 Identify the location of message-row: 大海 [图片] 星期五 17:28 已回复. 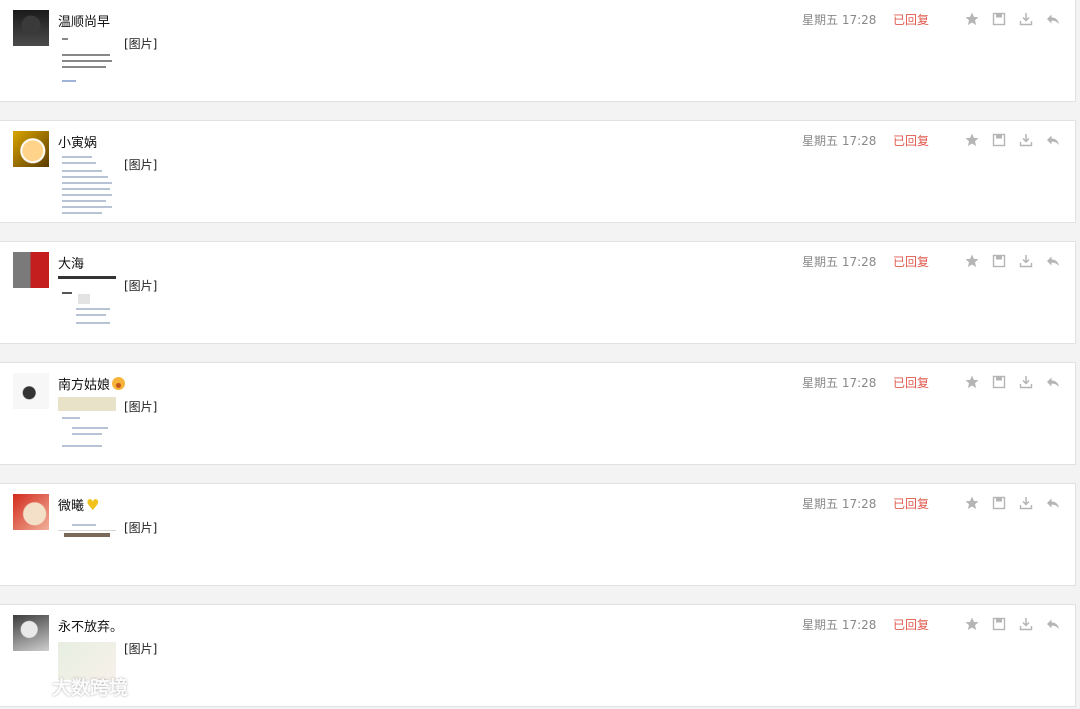
(538, 292).